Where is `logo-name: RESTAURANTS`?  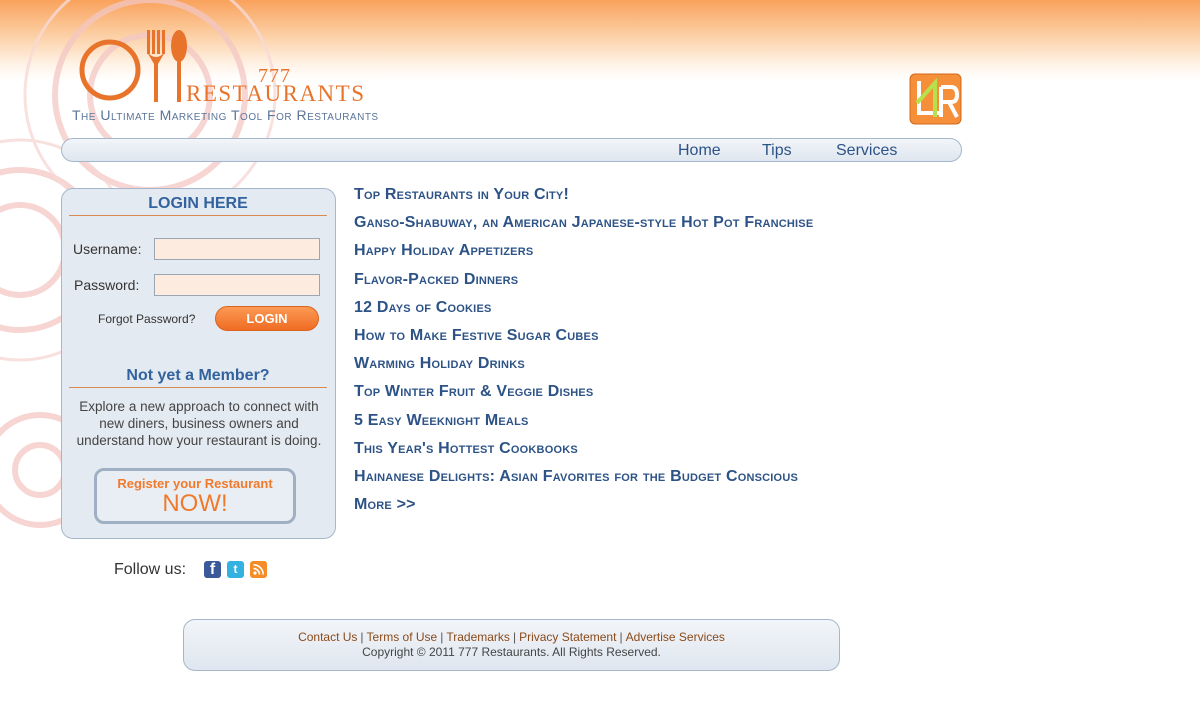 logo-name: RESTAURANTS is located at coordinates (276, 93).